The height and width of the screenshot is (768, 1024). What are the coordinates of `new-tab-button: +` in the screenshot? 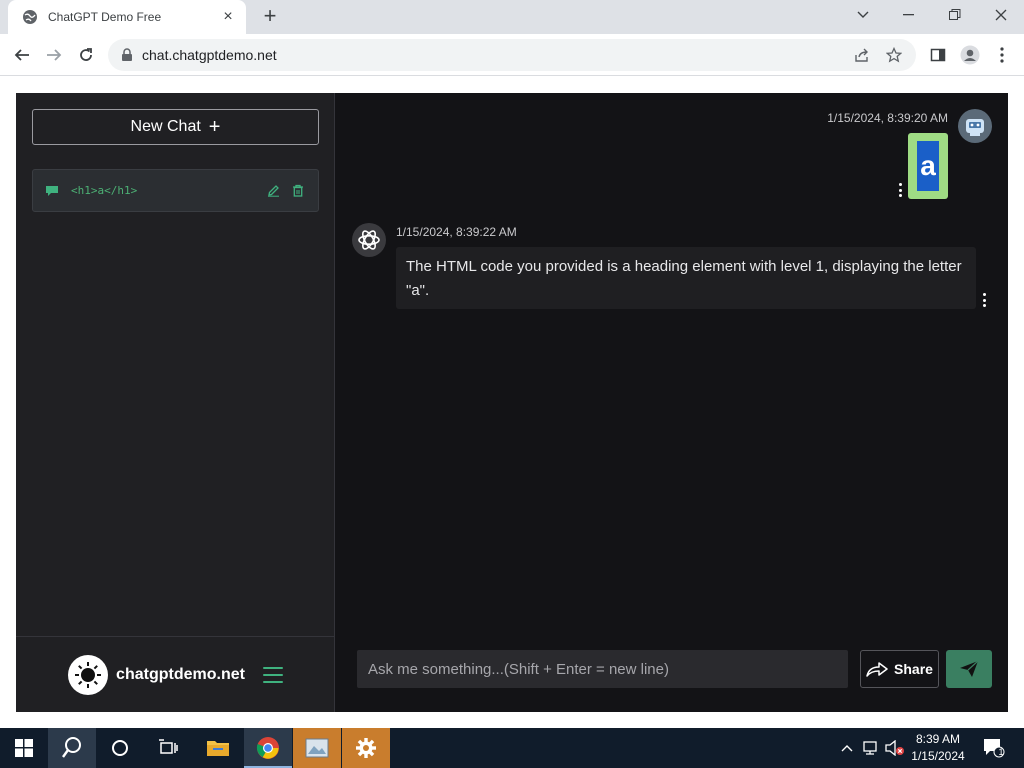 It's located at (270, 16).